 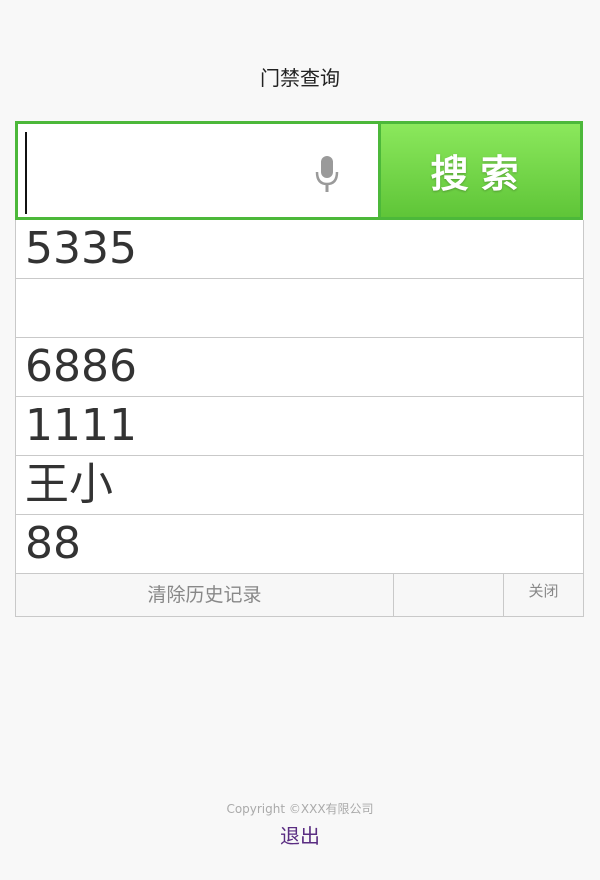 What do you see at coordinates (299, 308) in the screenshot?
I see `history-item` at bounding box center [299, 308].